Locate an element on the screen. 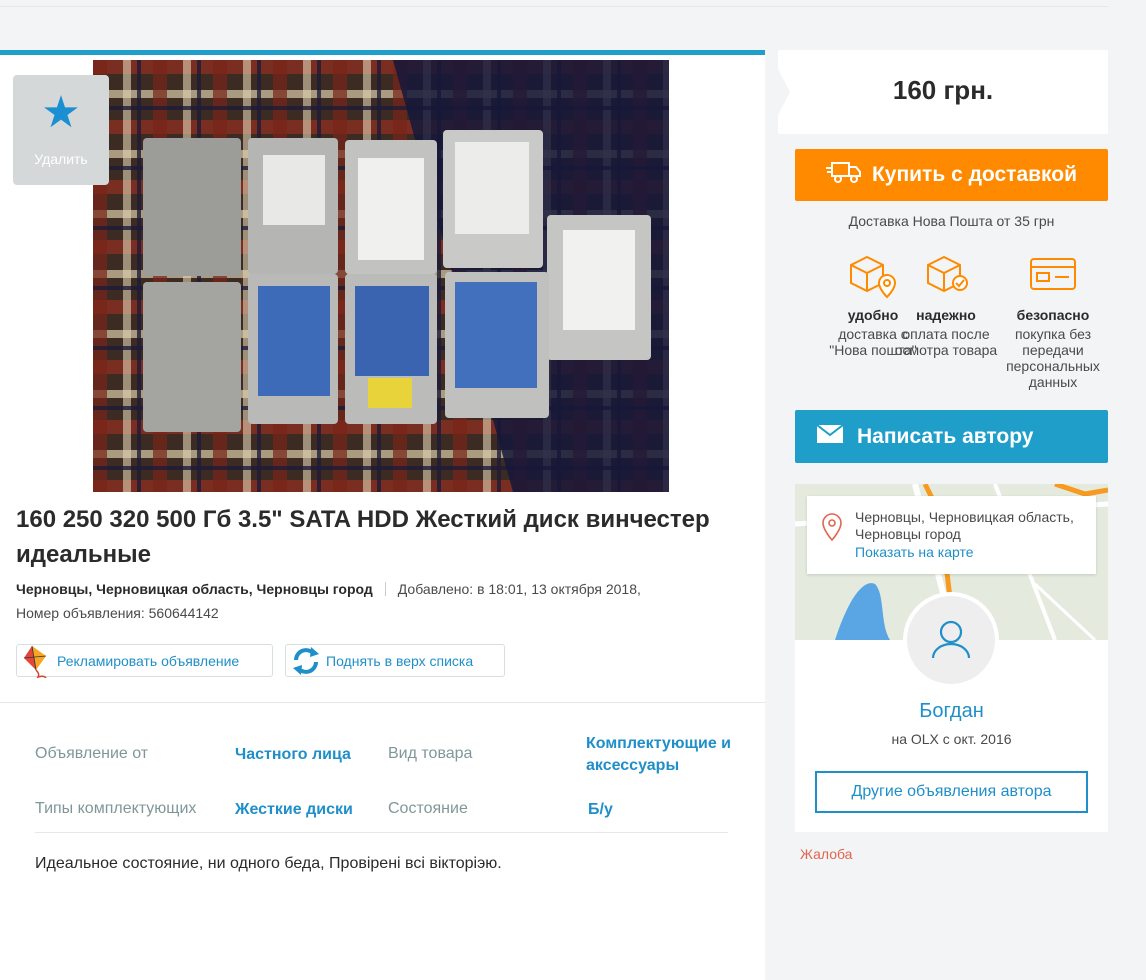  box-check-icon is located at coordinates (946, 277).